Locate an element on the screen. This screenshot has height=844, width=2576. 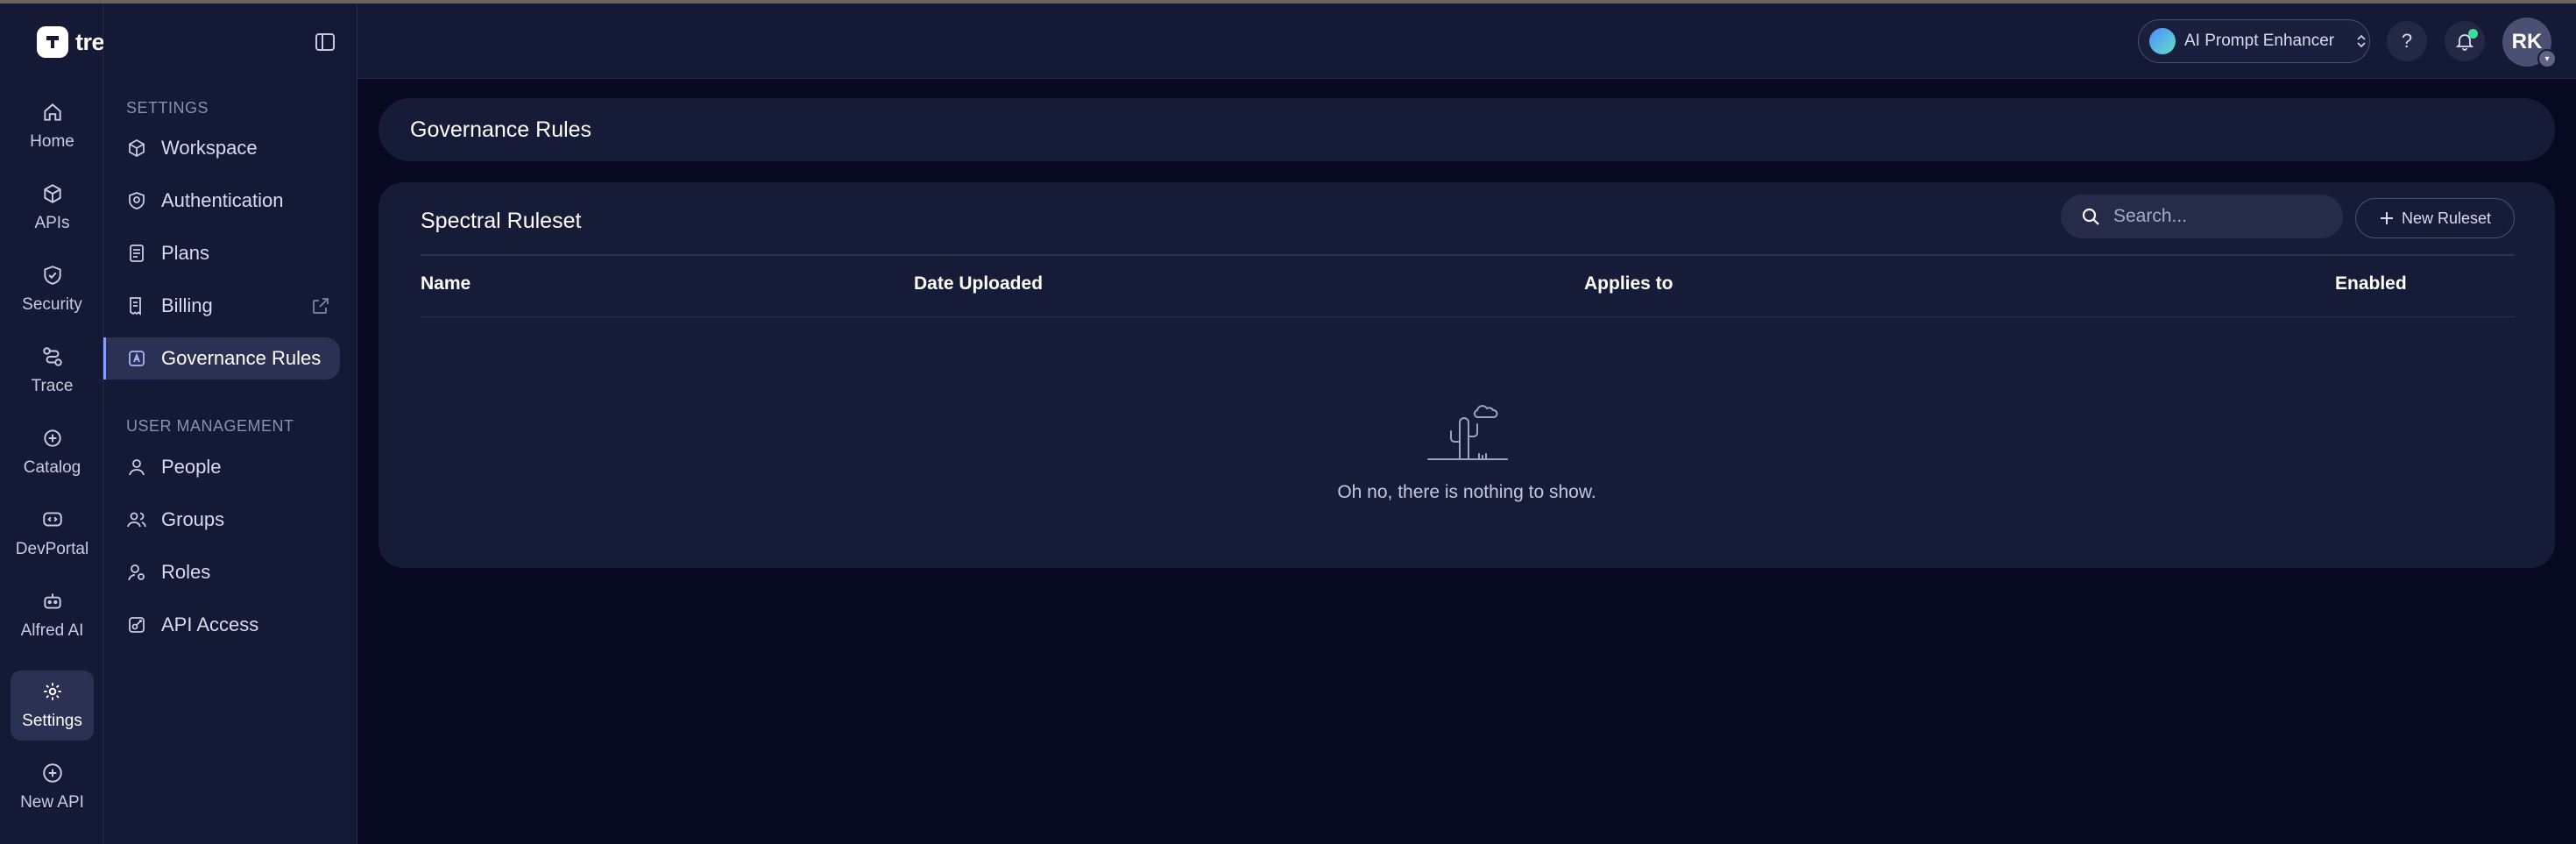
user-gear-icon is located at coordinates (136, 572).